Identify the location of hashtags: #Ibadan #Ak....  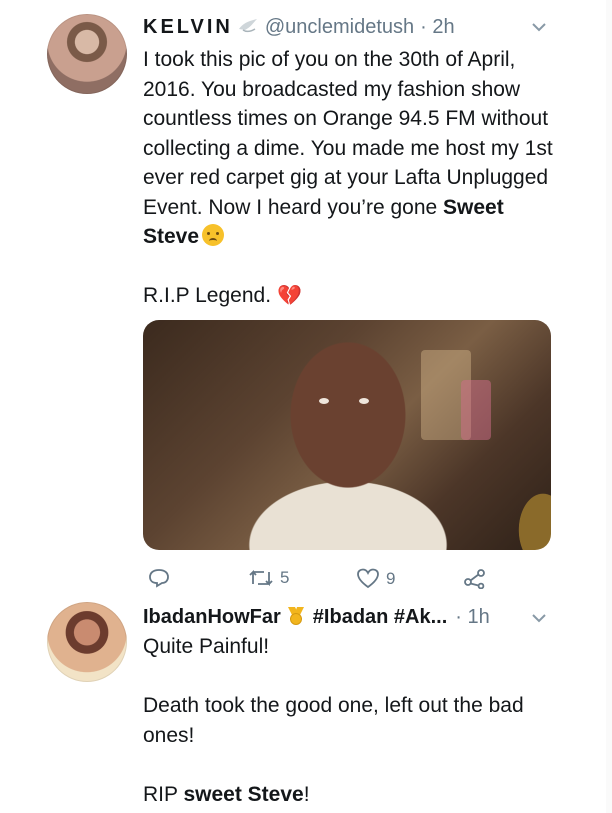
(380, 617).